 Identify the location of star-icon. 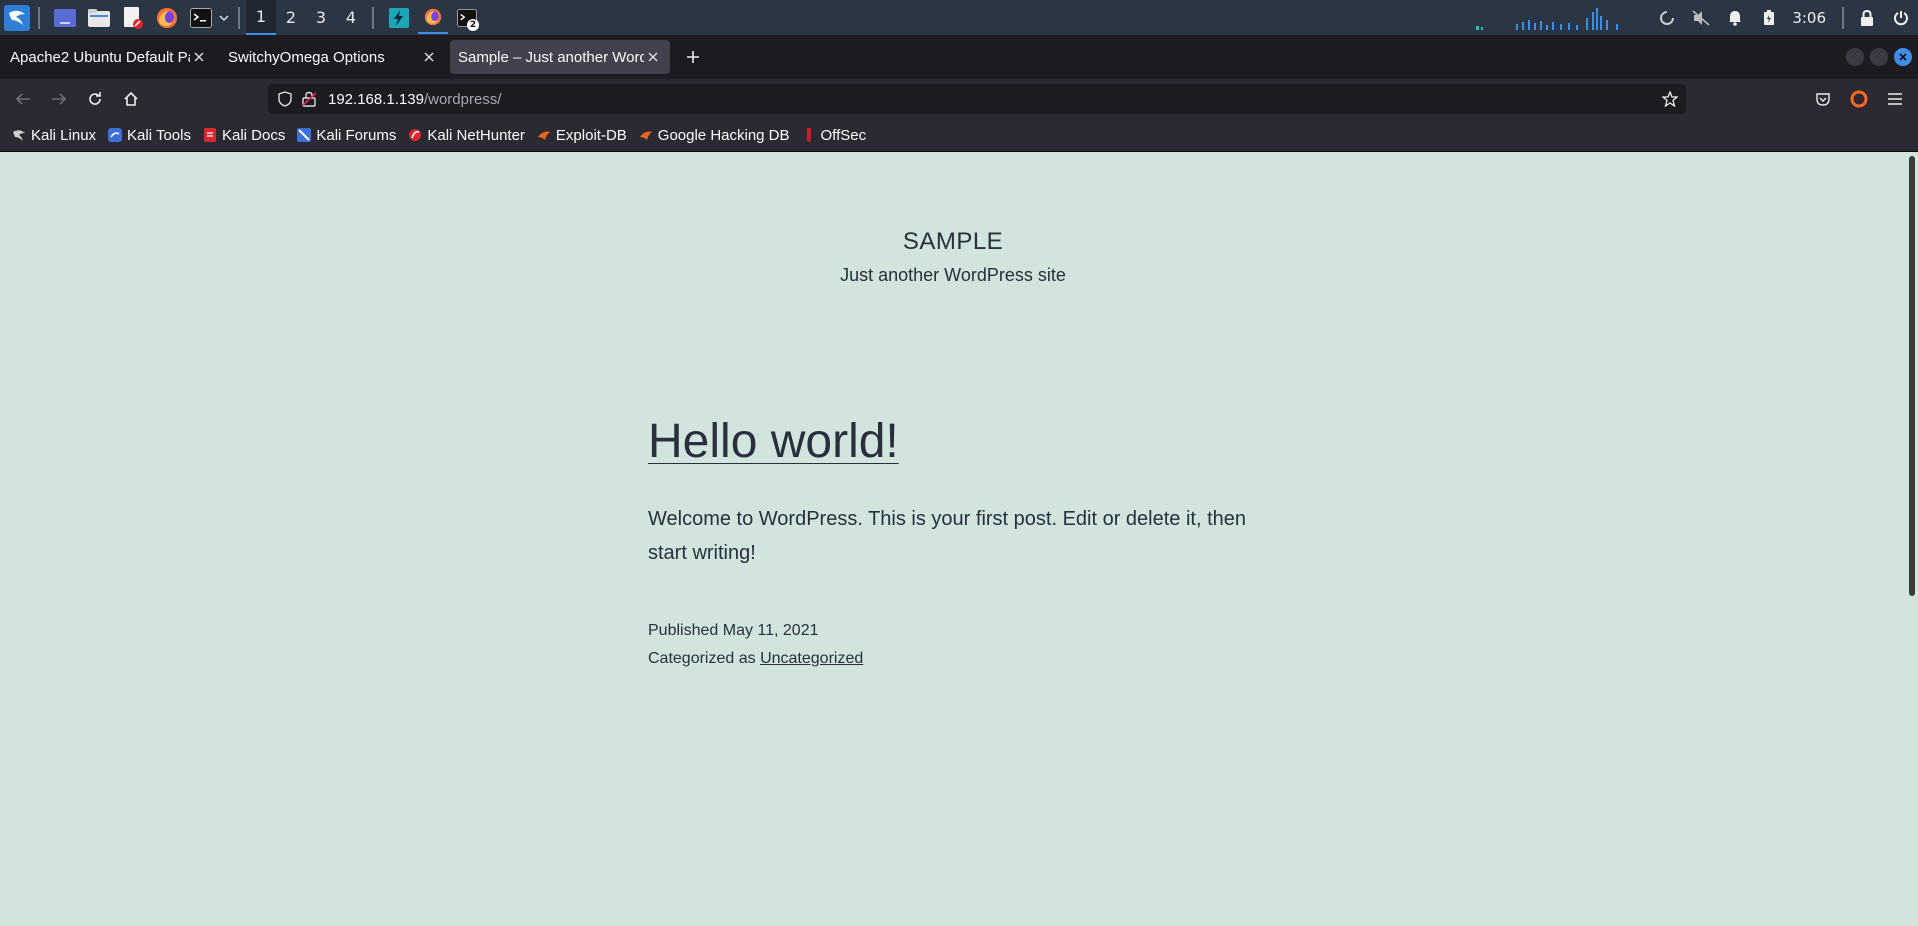
(1670, 99).